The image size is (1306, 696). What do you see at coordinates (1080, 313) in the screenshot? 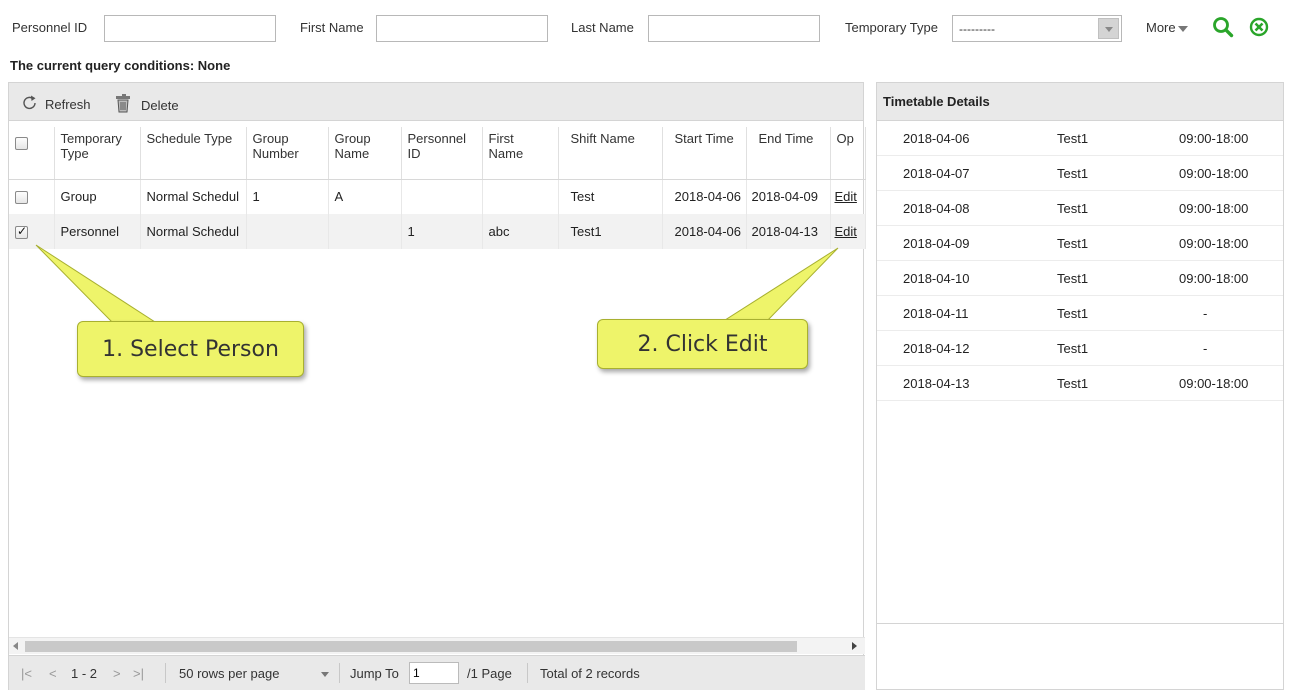
I see `timetable-row: 2018-04-11 Test1 -` at bounding box center [1080, 313].